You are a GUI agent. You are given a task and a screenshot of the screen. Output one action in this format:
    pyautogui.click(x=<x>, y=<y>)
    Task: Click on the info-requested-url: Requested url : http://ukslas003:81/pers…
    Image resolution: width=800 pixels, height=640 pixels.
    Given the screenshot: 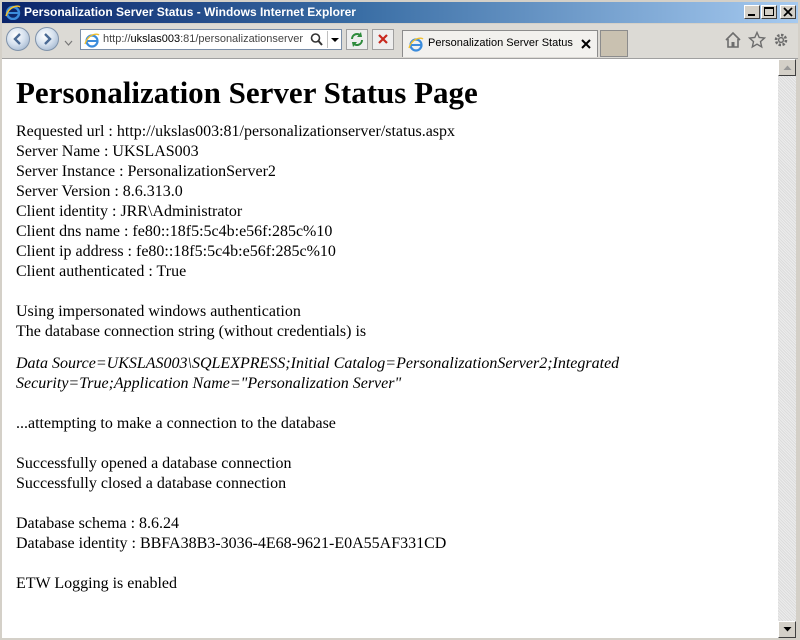 What is the action you would take?
    pyautogui.click(x=236, y=131)
    